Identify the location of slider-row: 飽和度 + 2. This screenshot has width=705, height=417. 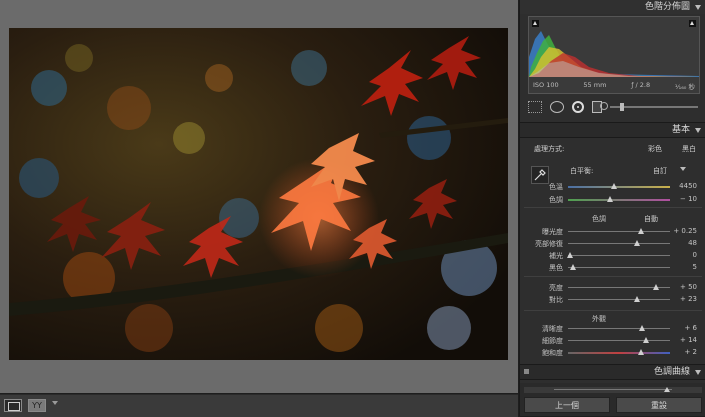
(612, 352).